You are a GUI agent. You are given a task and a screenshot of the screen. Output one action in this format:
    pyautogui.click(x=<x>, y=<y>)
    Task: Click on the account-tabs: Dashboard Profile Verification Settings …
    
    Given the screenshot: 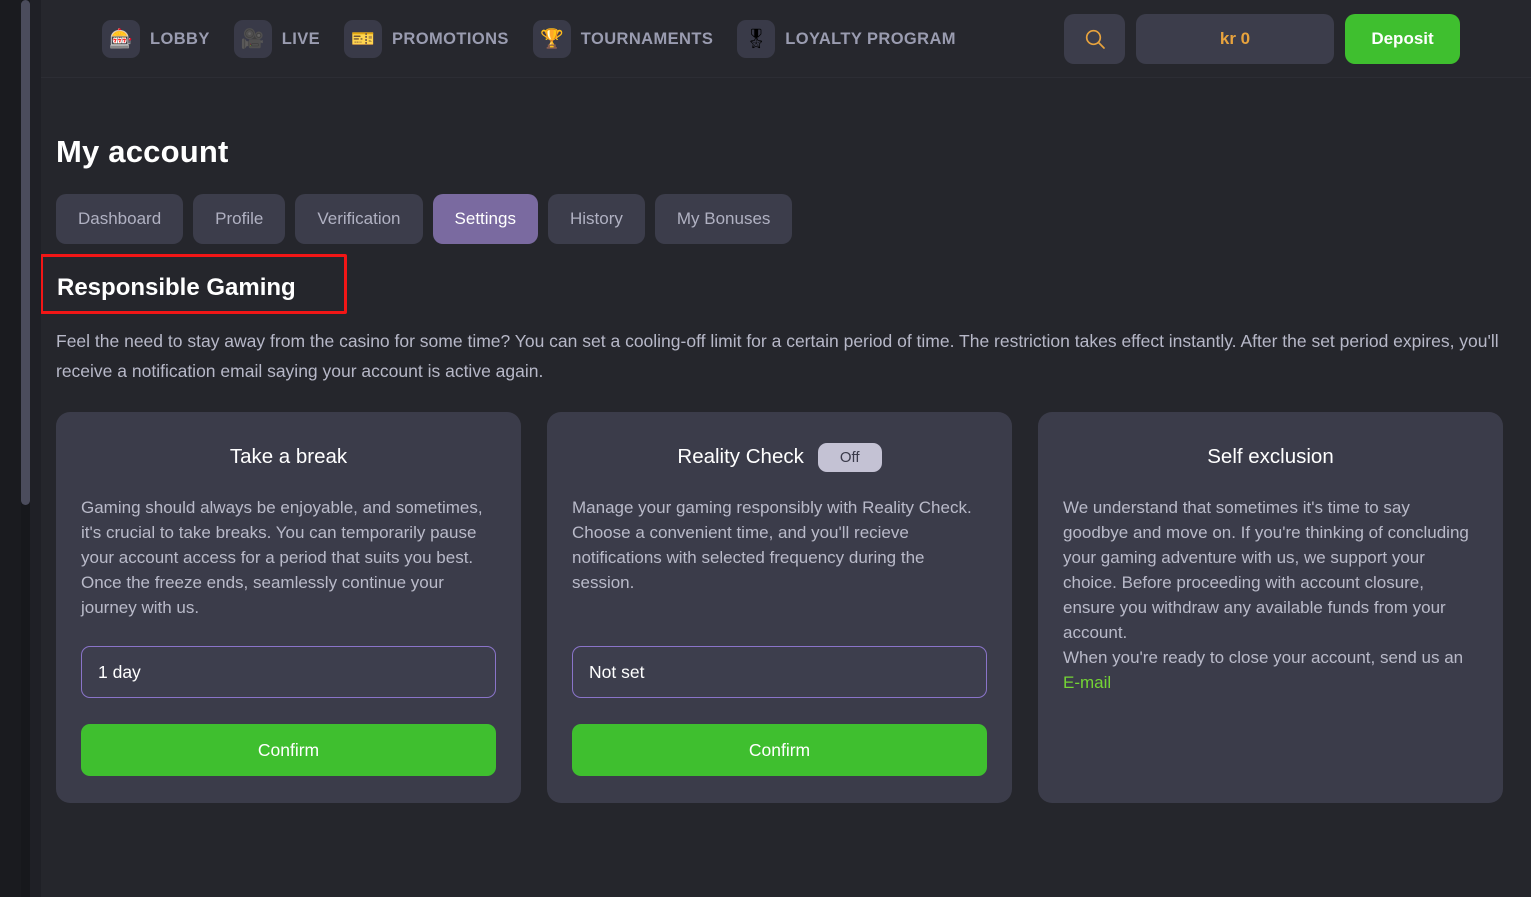 What is the action you would take?
    pyautogui.click(x=793, y=219)
    